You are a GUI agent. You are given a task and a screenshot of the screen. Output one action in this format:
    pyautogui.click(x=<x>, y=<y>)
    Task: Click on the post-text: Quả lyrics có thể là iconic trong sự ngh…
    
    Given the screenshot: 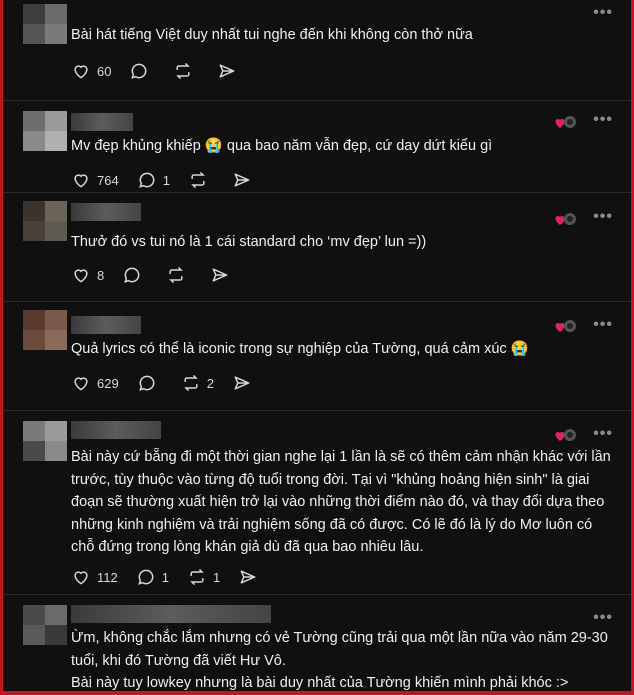 What is the action you would take?
    pyautogui.click(x=300, y=349)
    